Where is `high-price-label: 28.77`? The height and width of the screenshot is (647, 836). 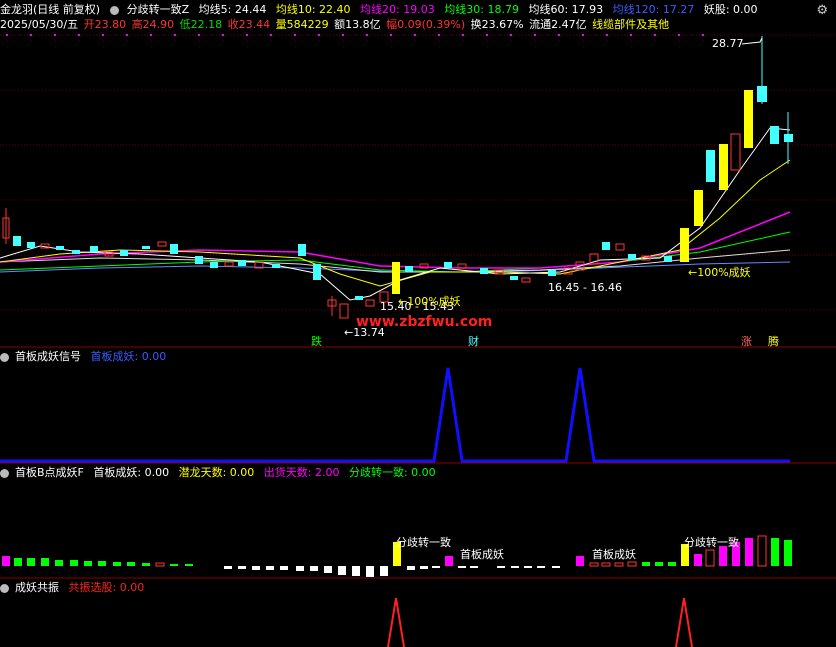
high-price-label: 28.77 is located at coordinates (728, 43).